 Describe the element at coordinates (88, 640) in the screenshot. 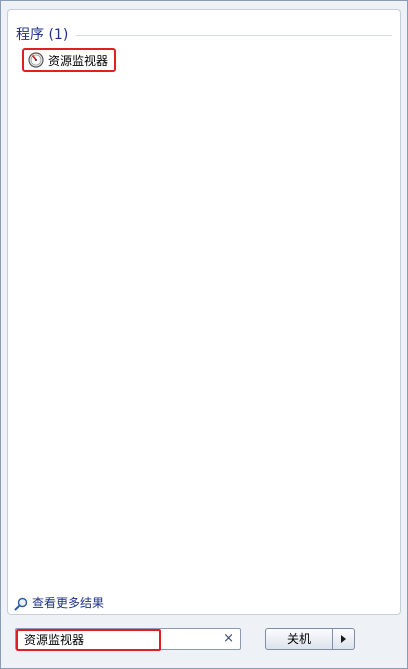

I see `search-input-value: 资源监视器` at that location.